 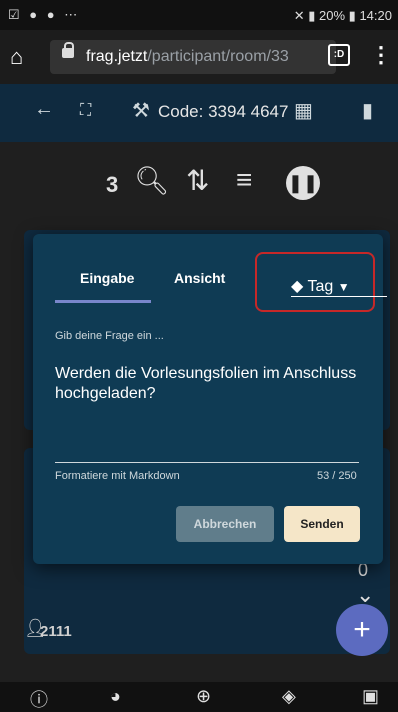 I want to click on user-count: 2111, so click(x=56, y=631).